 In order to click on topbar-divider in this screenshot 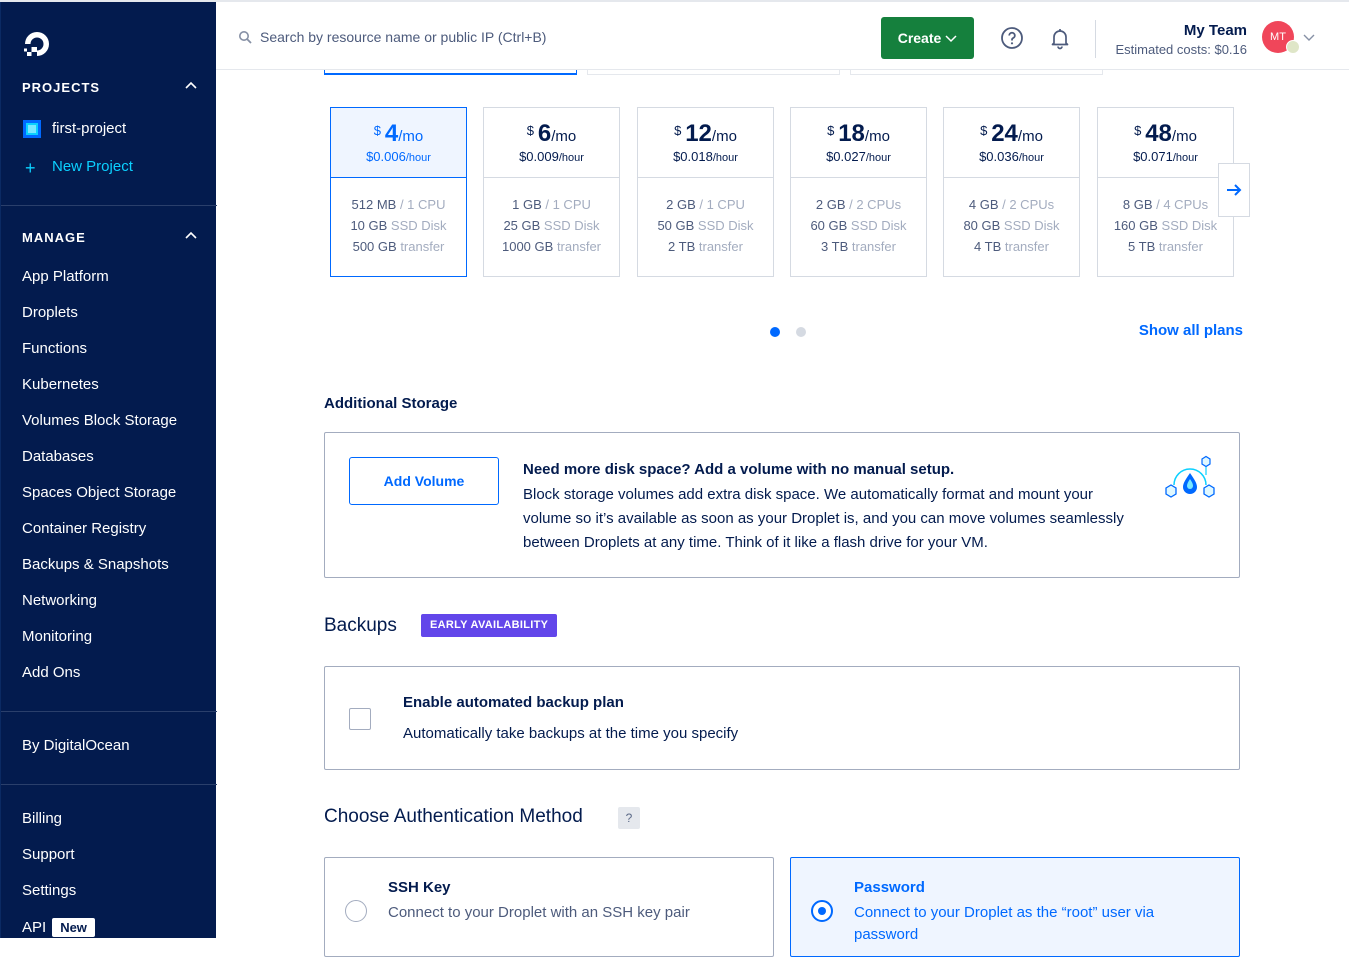, I will do `click(1095, 39)`.